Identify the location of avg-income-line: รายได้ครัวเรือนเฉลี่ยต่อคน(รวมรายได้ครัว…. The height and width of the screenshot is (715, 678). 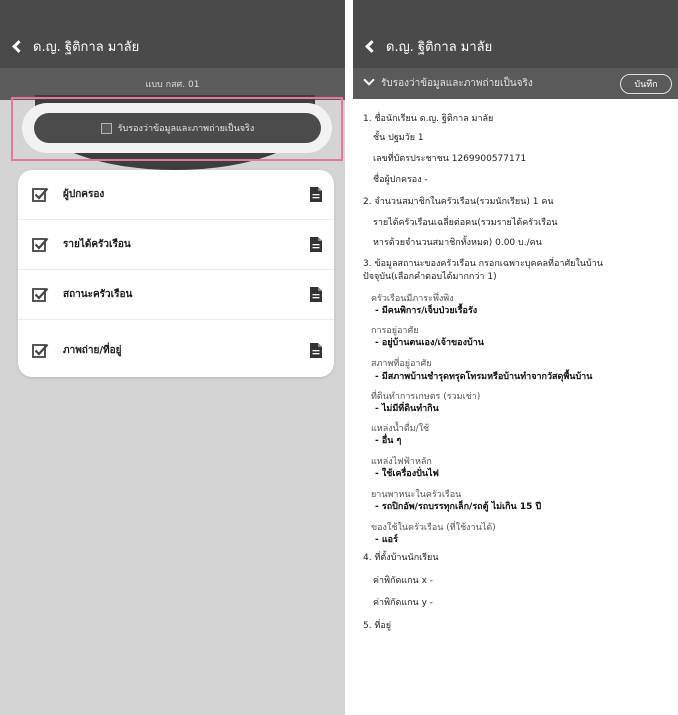
(465, 223).